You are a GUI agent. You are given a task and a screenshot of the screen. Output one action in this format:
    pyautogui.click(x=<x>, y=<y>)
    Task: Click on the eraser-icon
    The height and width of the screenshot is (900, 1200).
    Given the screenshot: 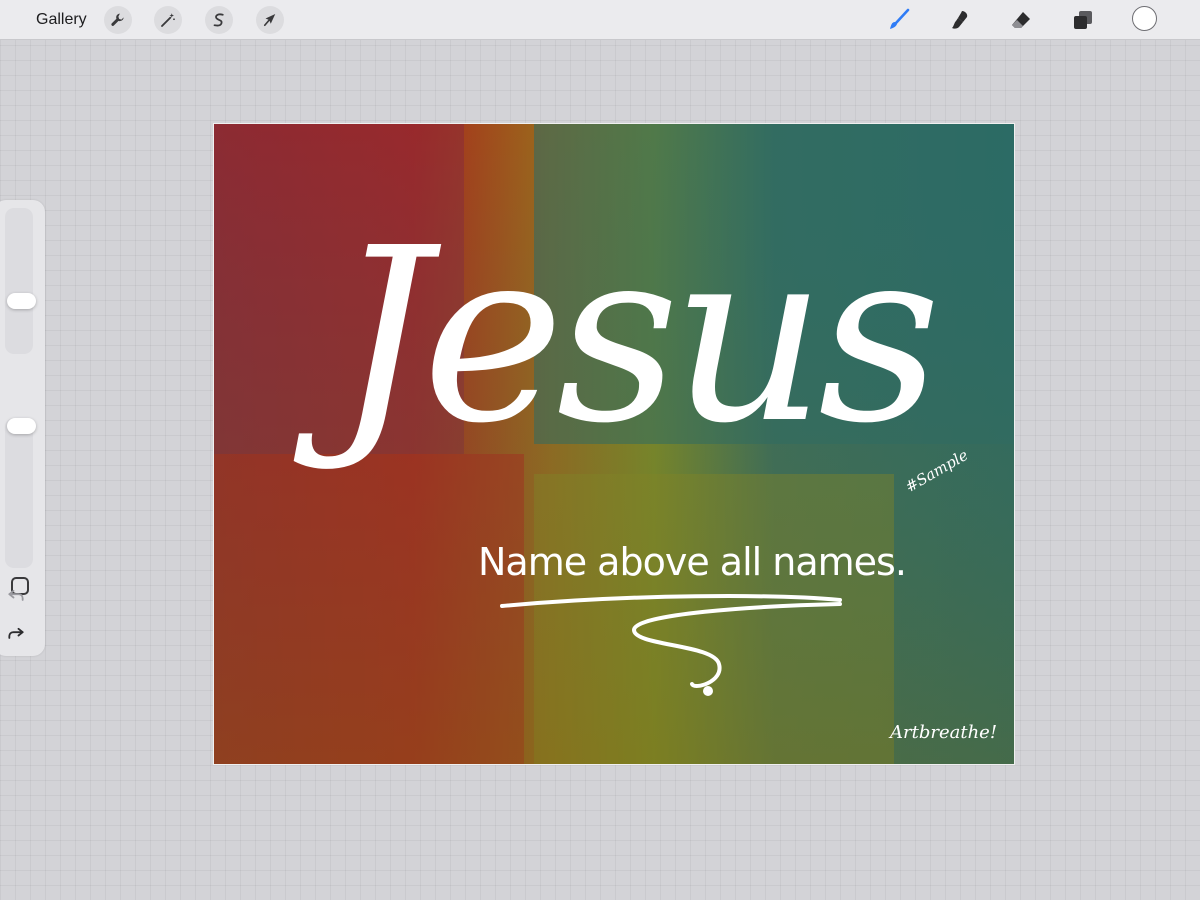 What is the action you would take?
    pyautogui.click(x=1021, y=20)
    